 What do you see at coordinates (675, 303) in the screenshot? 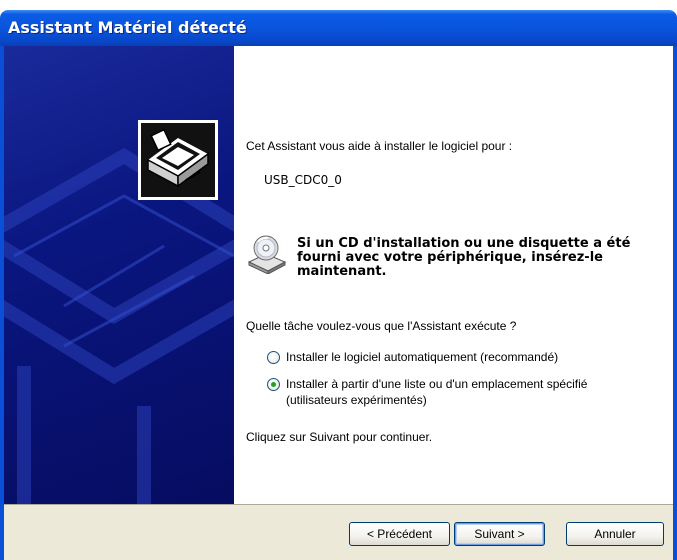
I see `window-frame-right` at bounding box center [675, 303].